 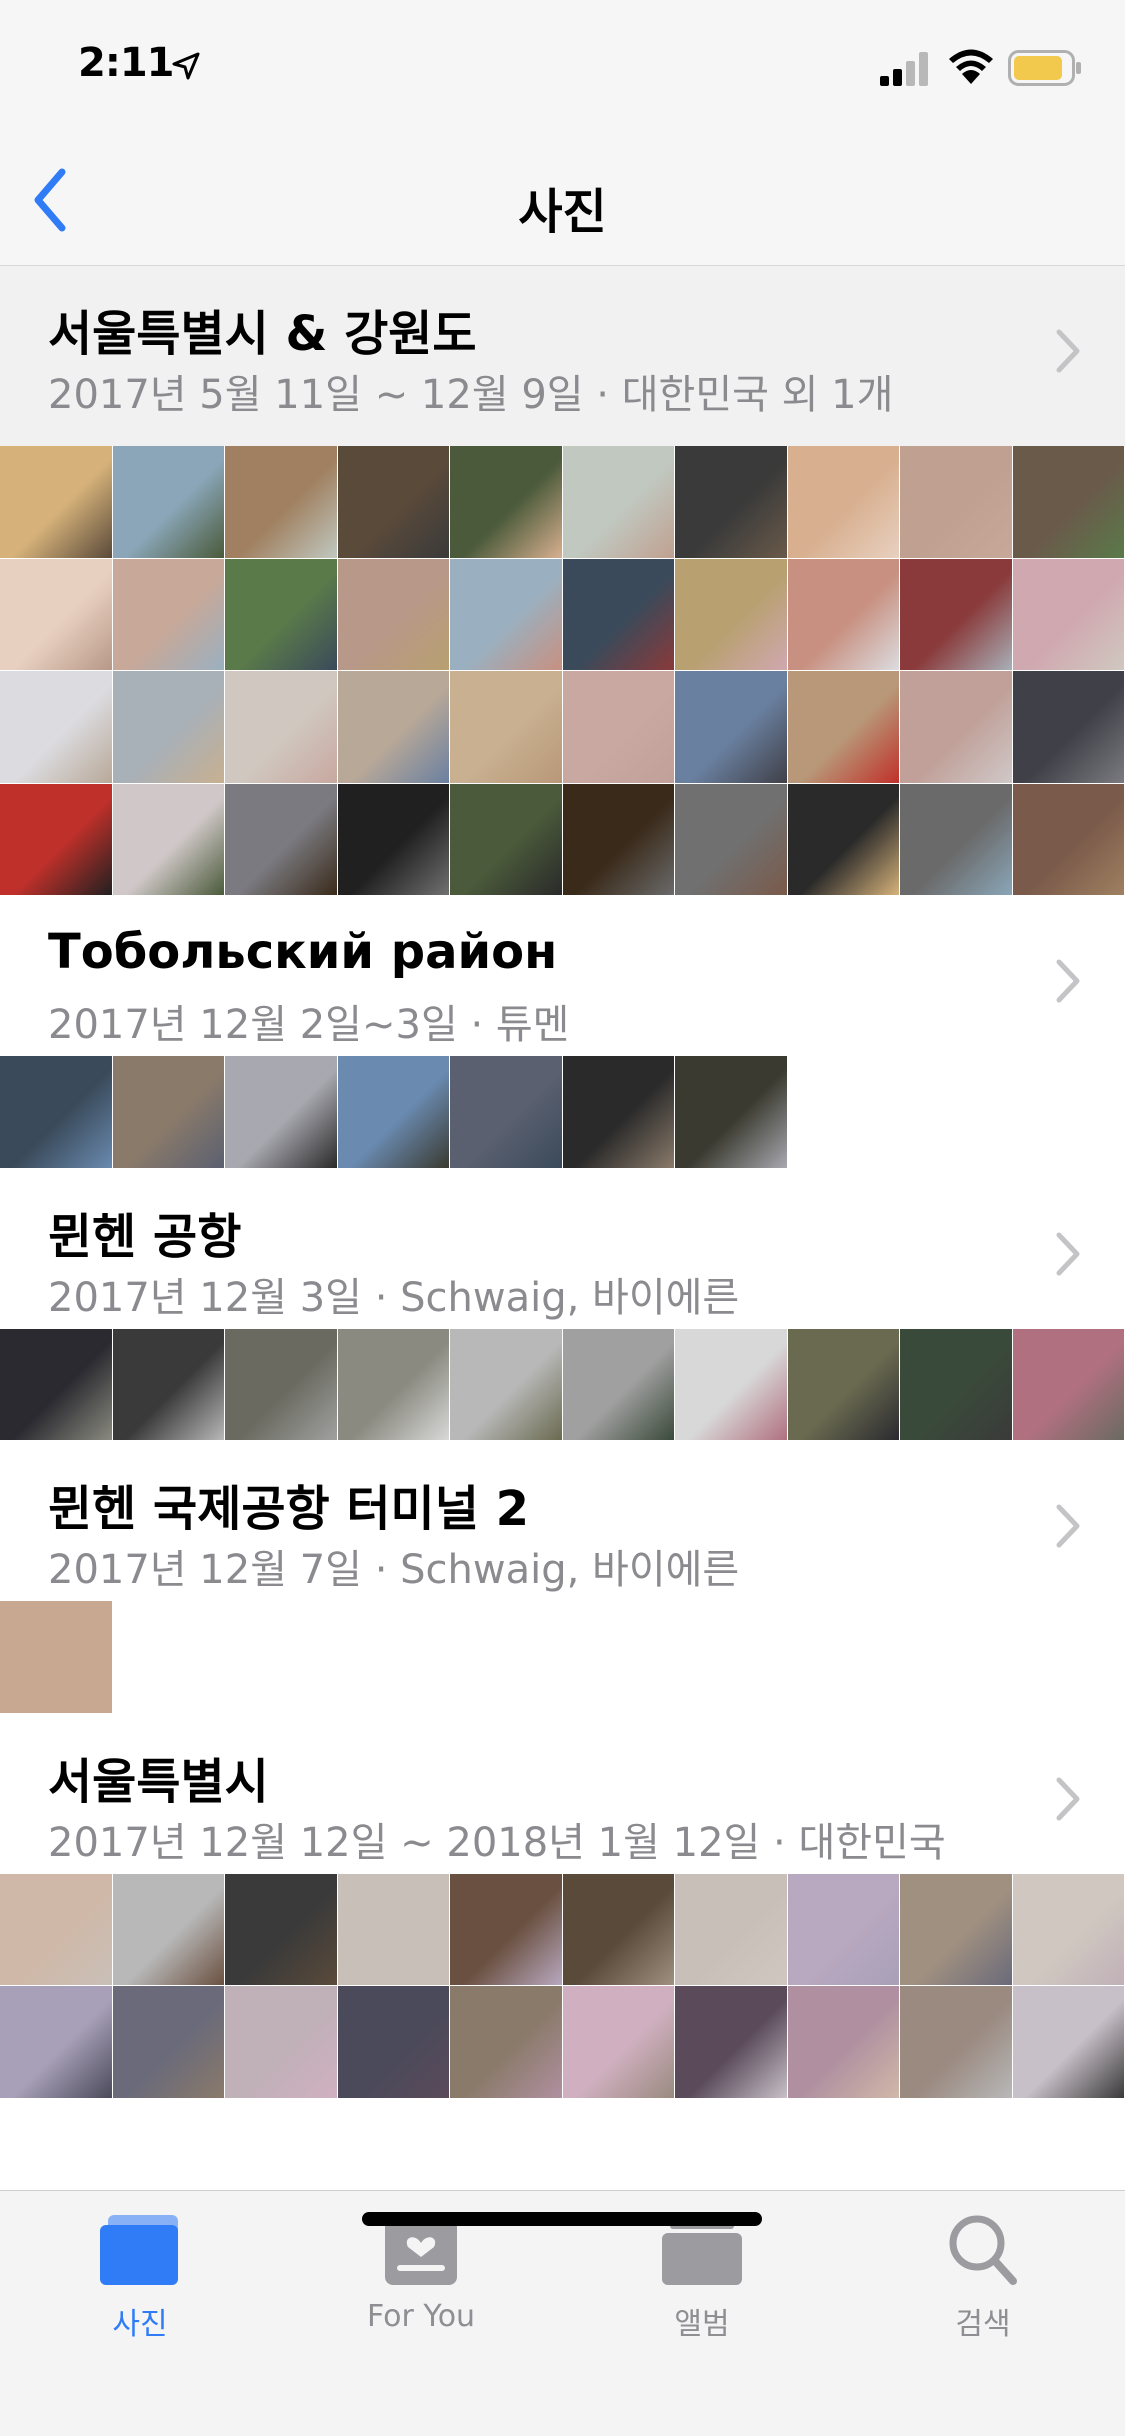 I want to click on photo-grid, so click(x=562, y=1657).